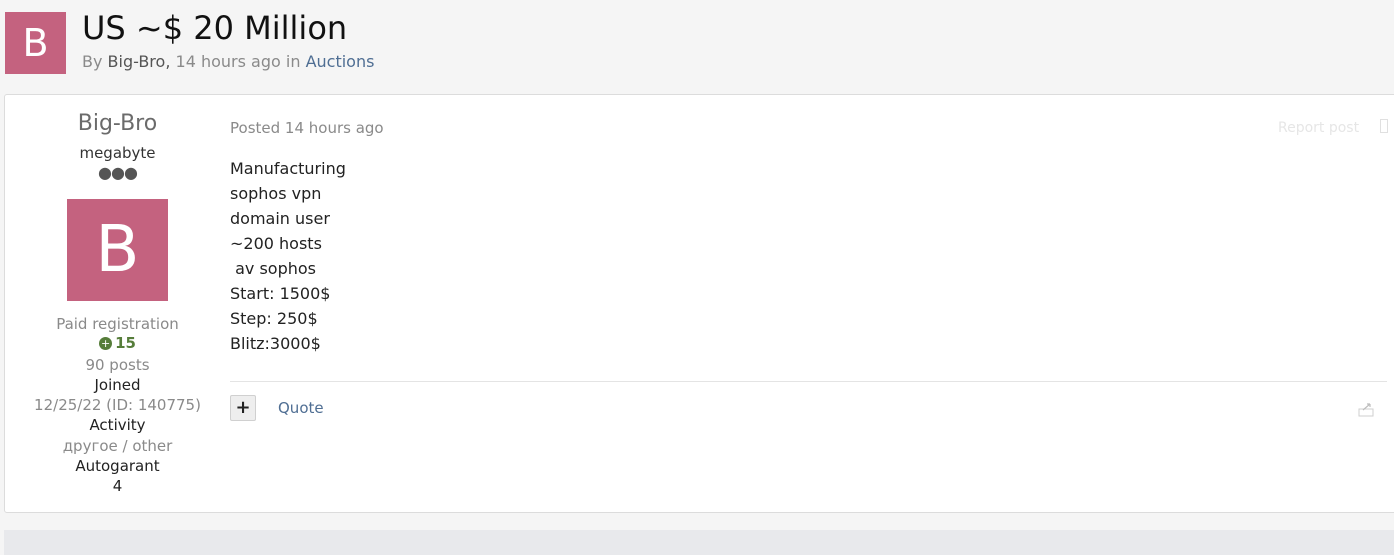 This screenshot has width=1394, height=555. I want to click on post-body-line: Start: 1500$, so click(280, 293).